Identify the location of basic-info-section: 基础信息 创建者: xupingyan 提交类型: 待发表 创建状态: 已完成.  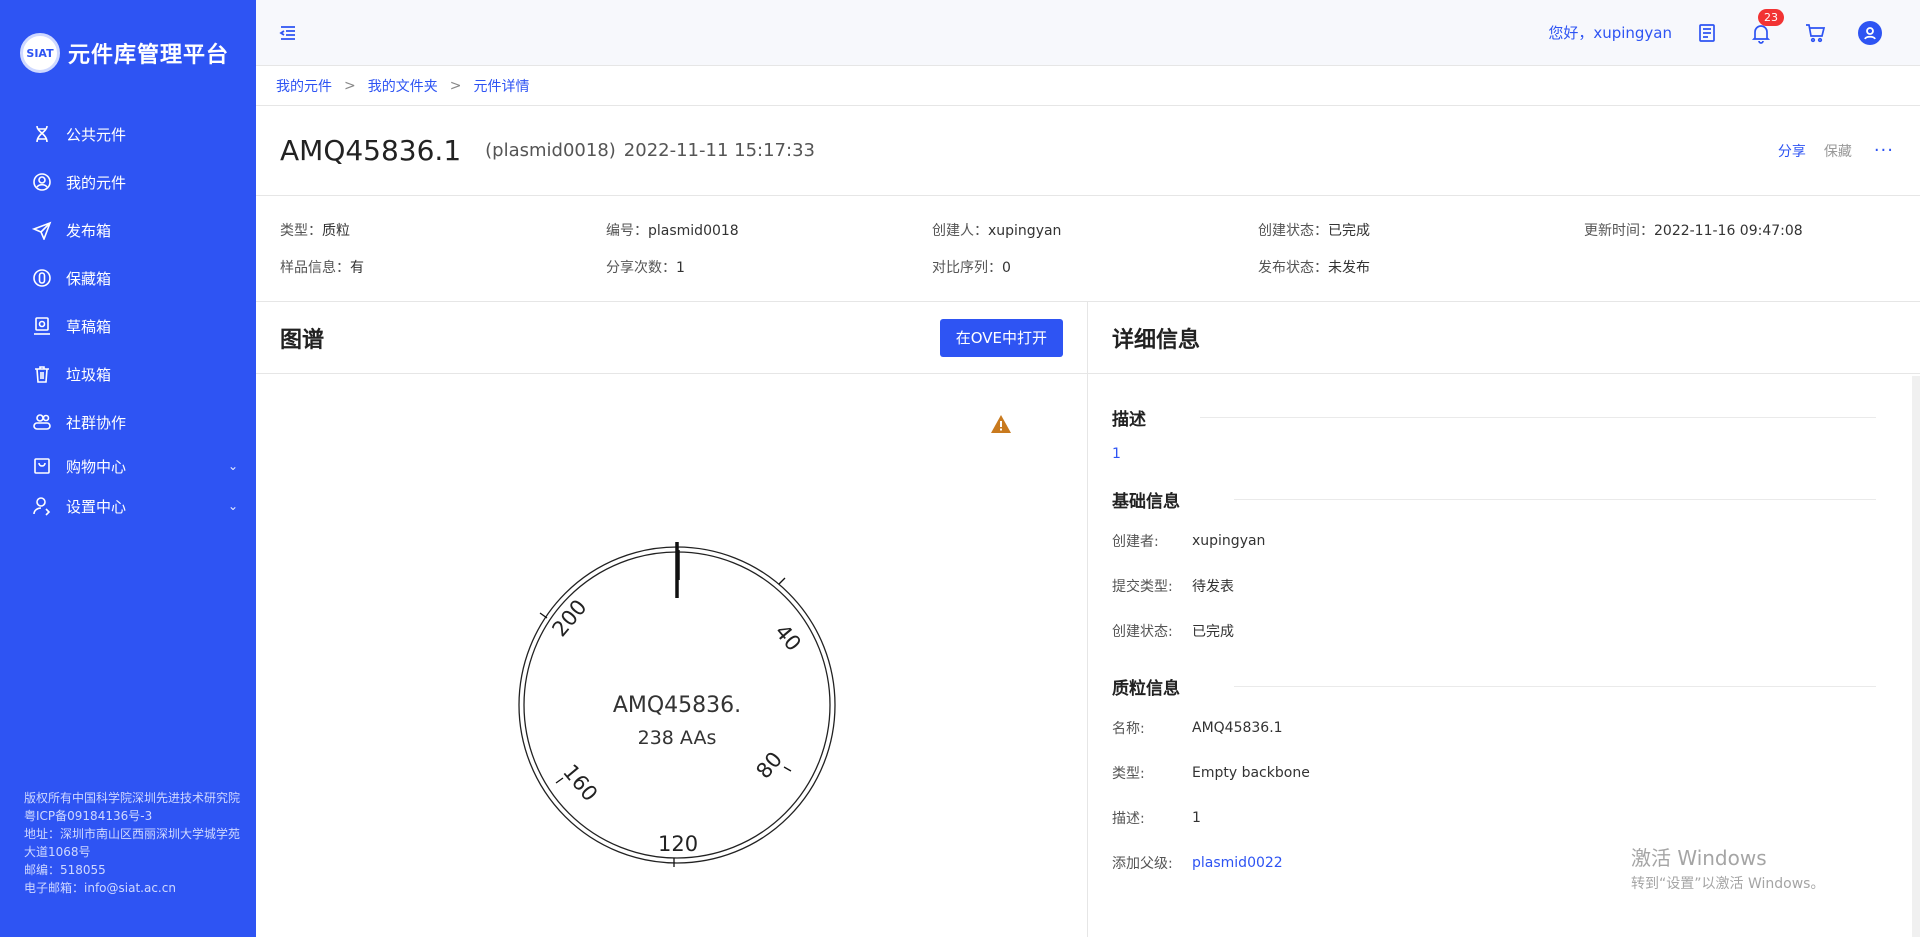
(1494, 568).